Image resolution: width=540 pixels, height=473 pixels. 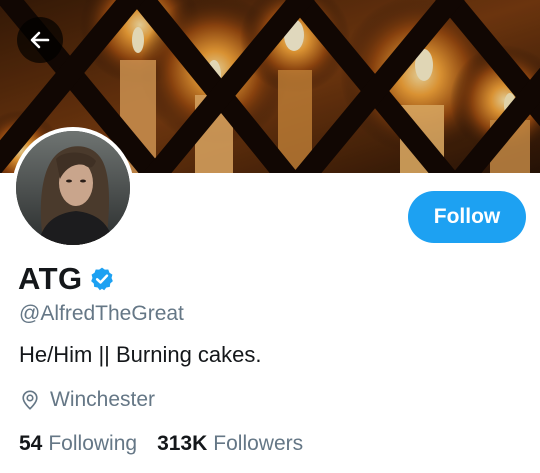 I want to click on follow-button: Follow, so click(x=467, y=217).